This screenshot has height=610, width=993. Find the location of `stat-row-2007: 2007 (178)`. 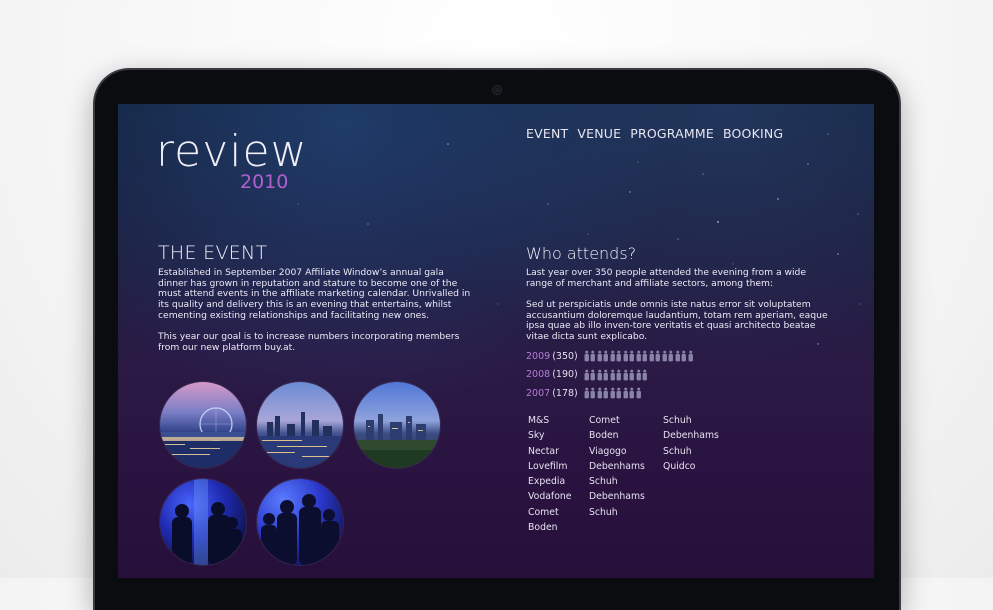

stat-row-2007: 2007 (178) is located at coordinates (609, 393).